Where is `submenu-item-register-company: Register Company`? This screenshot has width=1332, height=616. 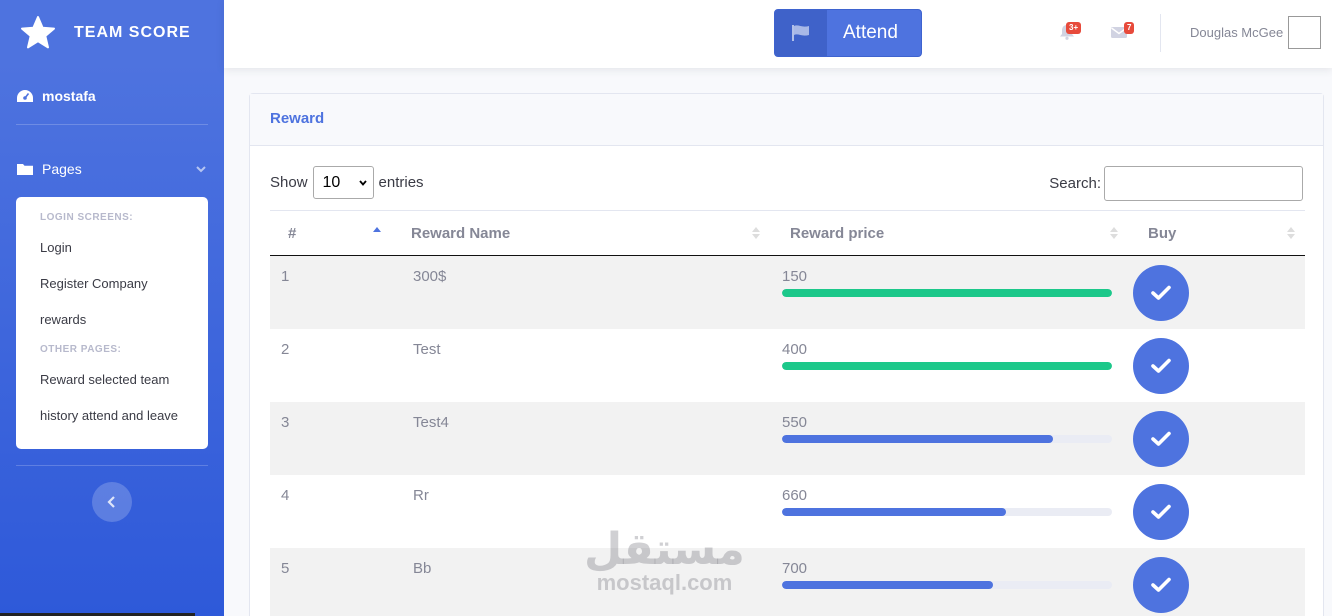 submenu-item-register-company: Register Company is located at coordinates (112, 284).